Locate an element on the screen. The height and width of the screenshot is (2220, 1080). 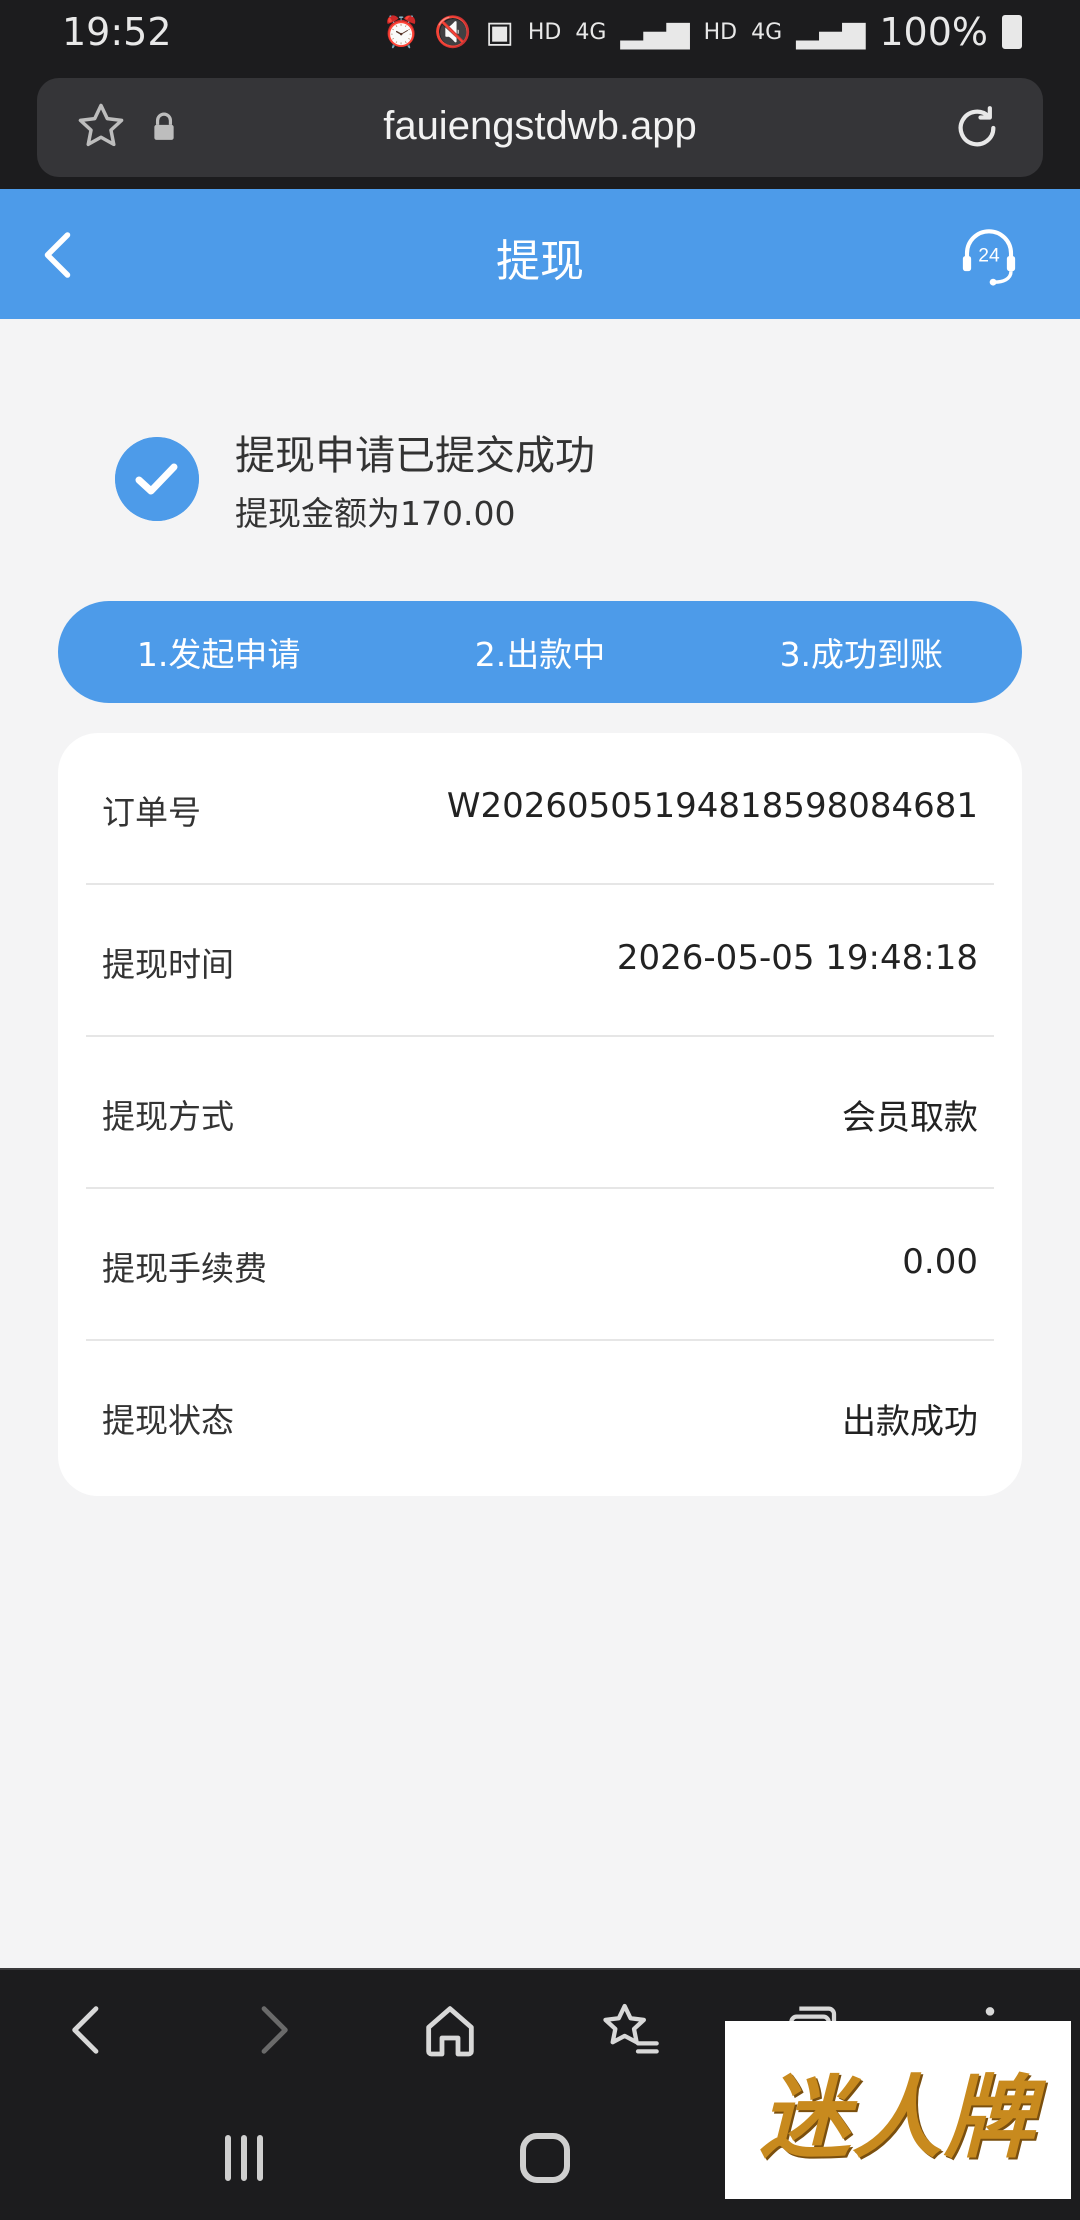
url-text: fauiengstdwb.app is located at coordinates (540, 126).